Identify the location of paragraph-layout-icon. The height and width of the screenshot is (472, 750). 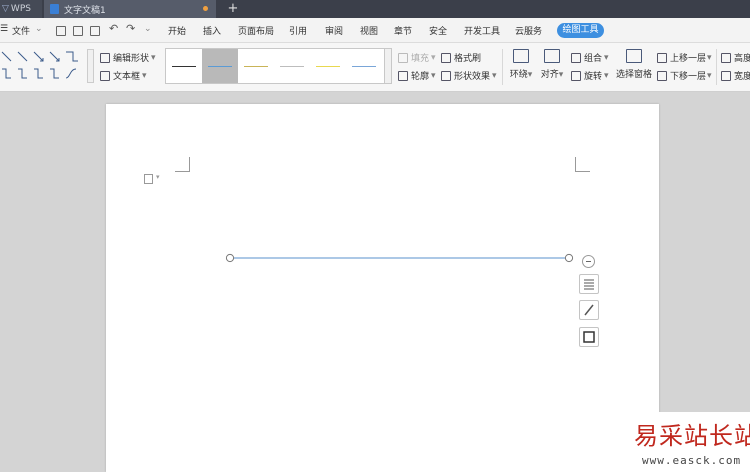
(148, 179).